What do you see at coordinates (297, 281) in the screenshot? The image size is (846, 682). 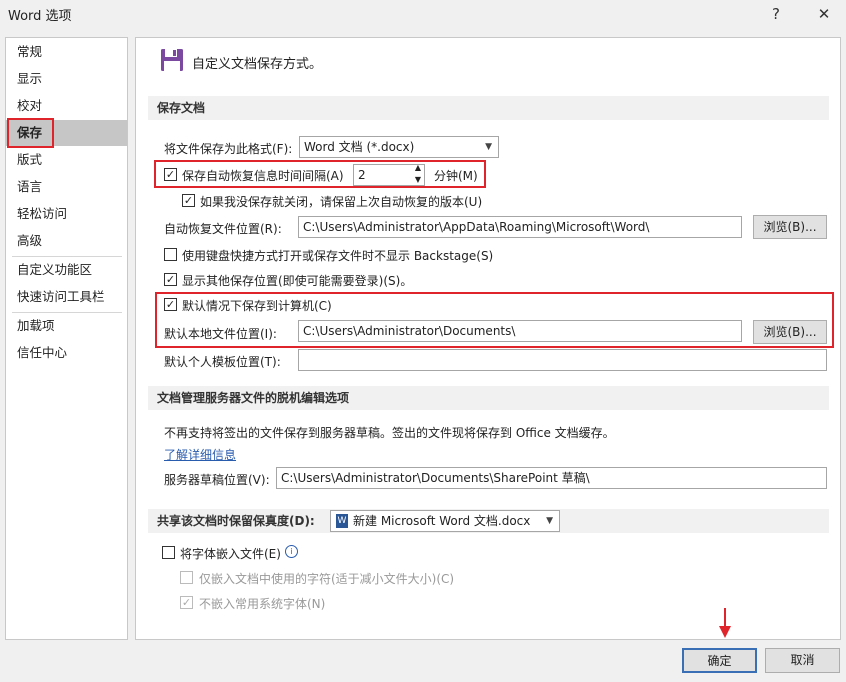 I see `show-additional-label: 显示其他保存位置(即使可能需要登录)(S)。` at bounding box center [297, 281].